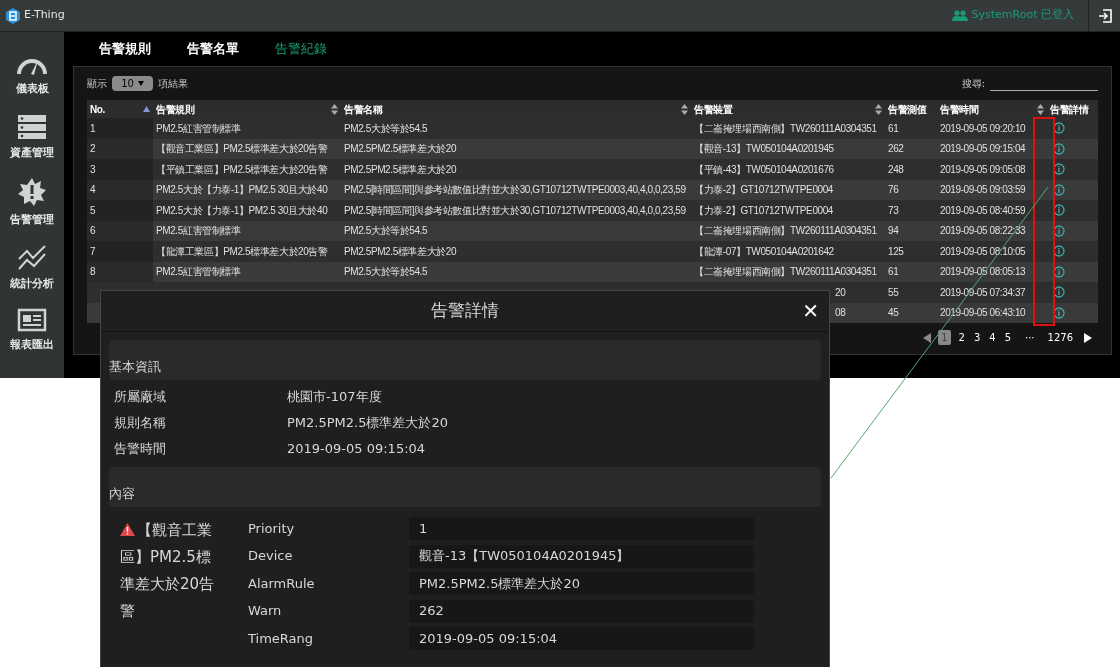 The image size is (1120, 667). I want to click on page-link: 4, so click(992, 337).